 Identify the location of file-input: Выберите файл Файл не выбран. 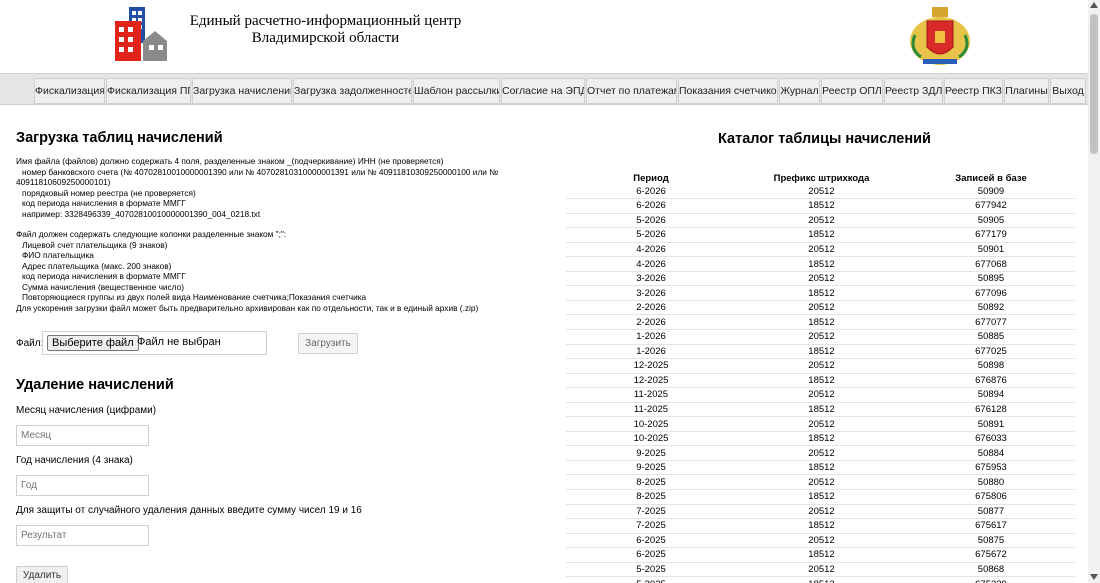
(154, 343).